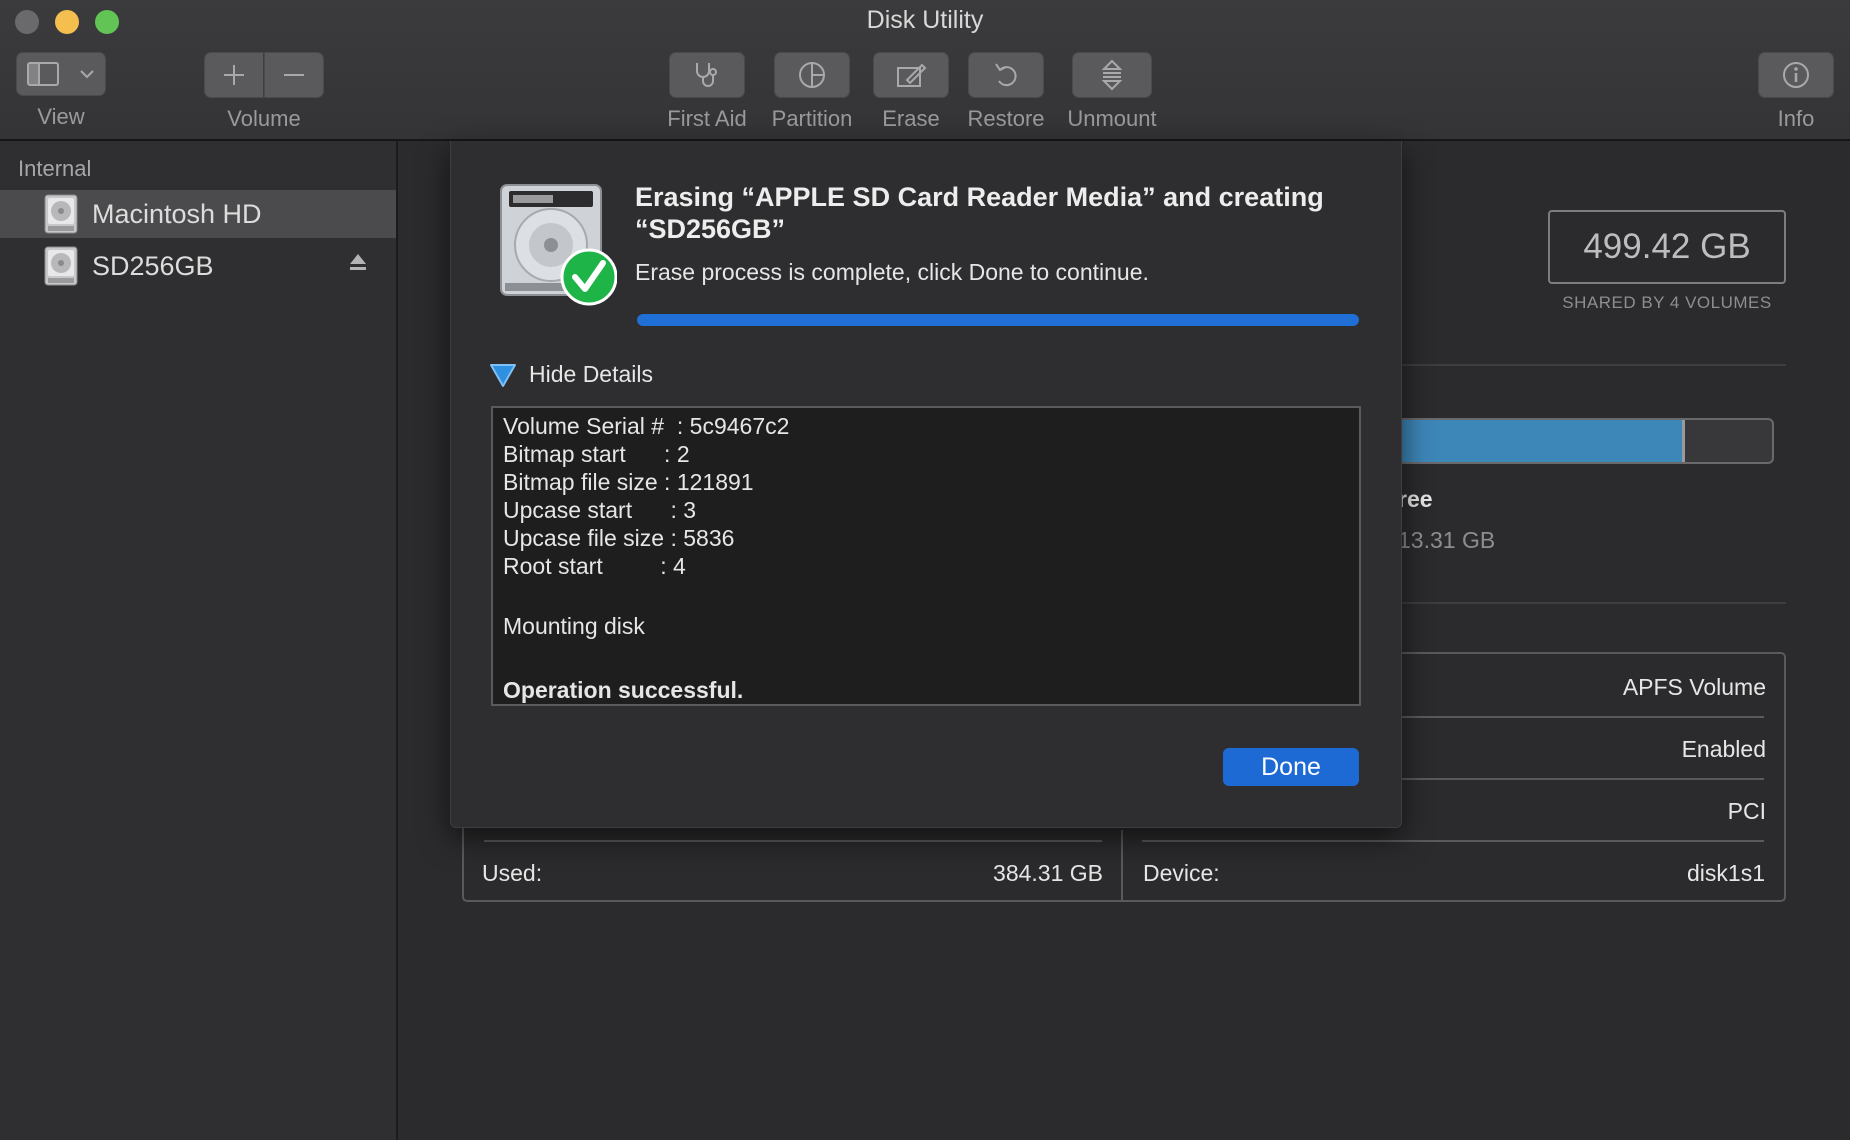 The image size is (1850, 1140). I want to click on stethoscope-icon, so click(706, 75).